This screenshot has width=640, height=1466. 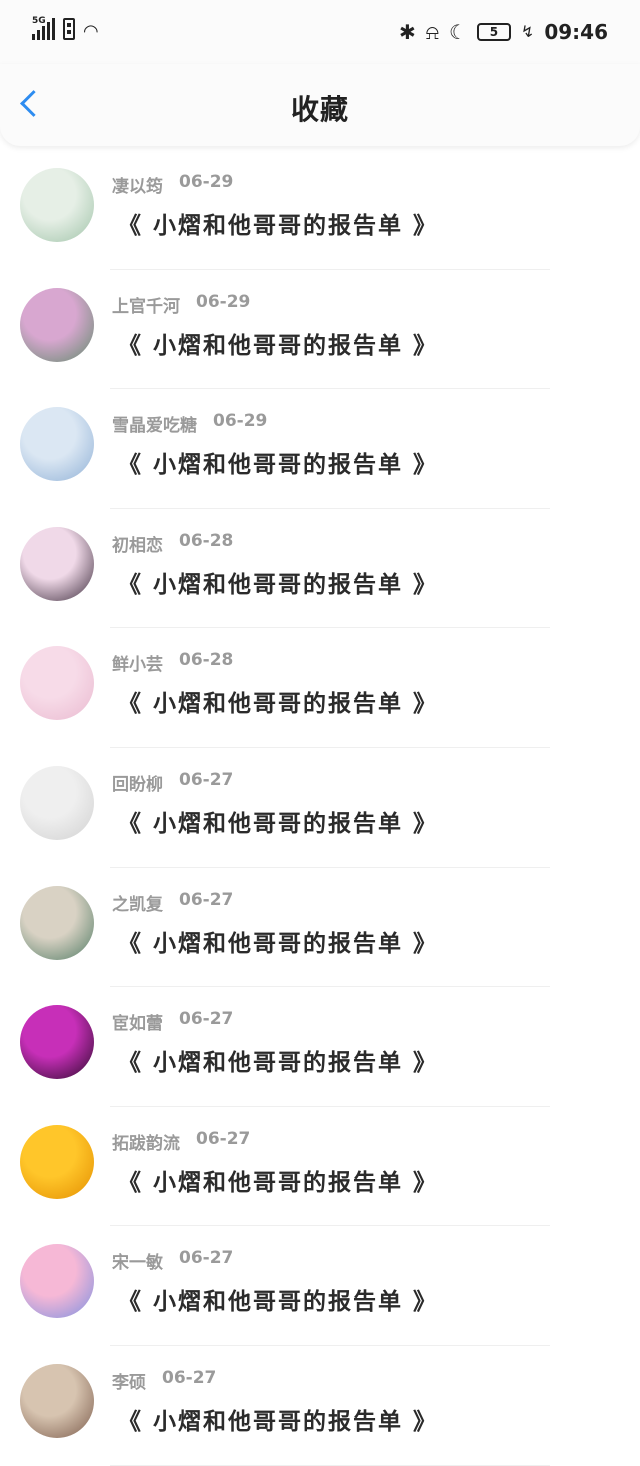 I want to click on post-meta: 李硕 06-27, so click(x=164, y=1380).